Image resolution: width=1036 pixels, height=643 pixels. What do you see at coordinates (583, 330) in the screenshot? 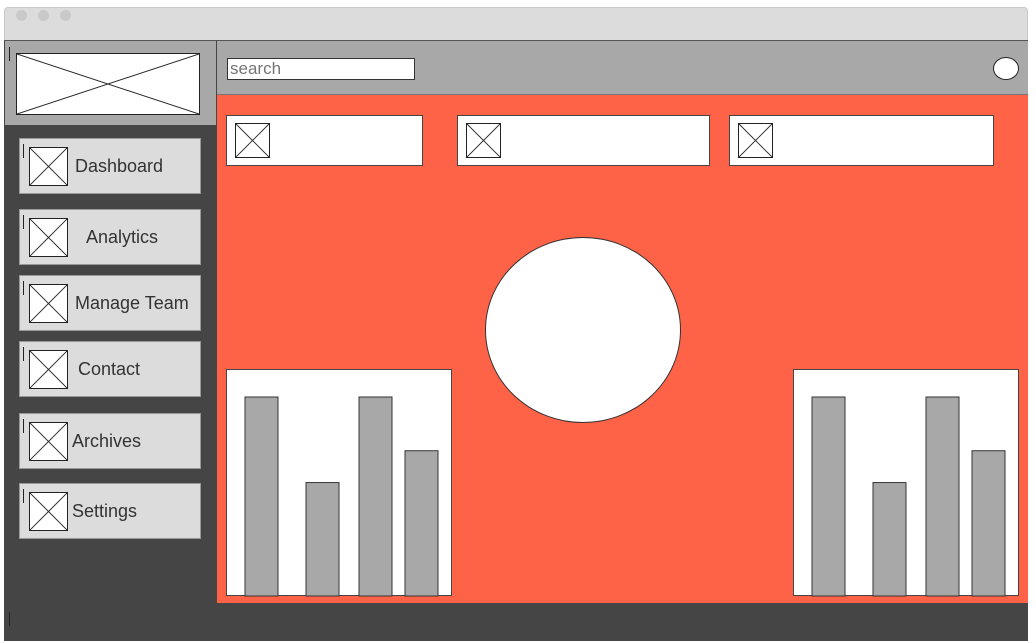
I see `circle-placeholder` at bounding box center [583, 330].